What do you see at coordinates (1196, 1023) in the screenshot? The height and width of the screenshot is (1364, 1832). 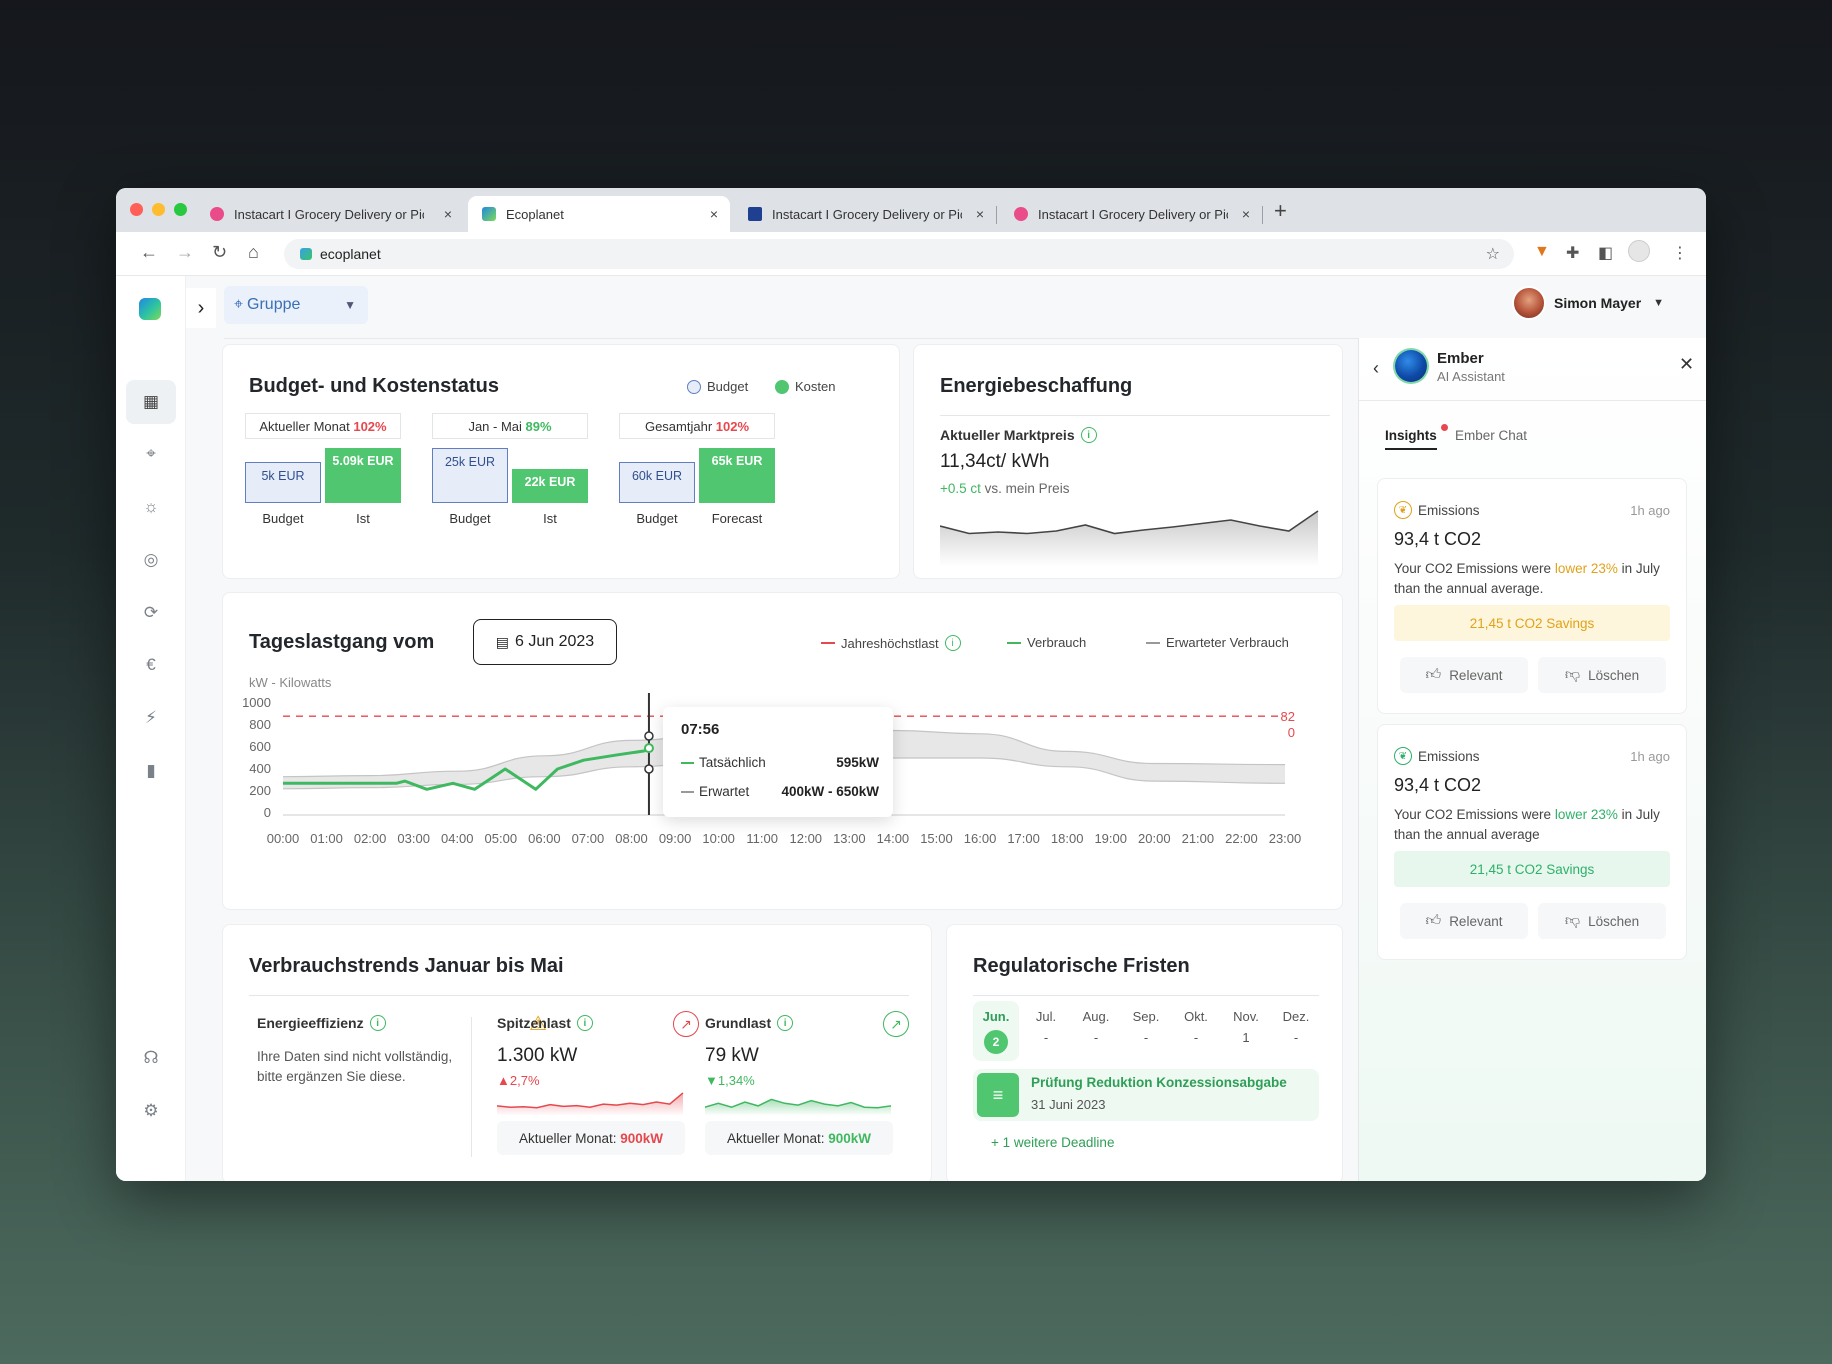 I see `month-item: Okt. -` at bounding box center [1196, 1023].